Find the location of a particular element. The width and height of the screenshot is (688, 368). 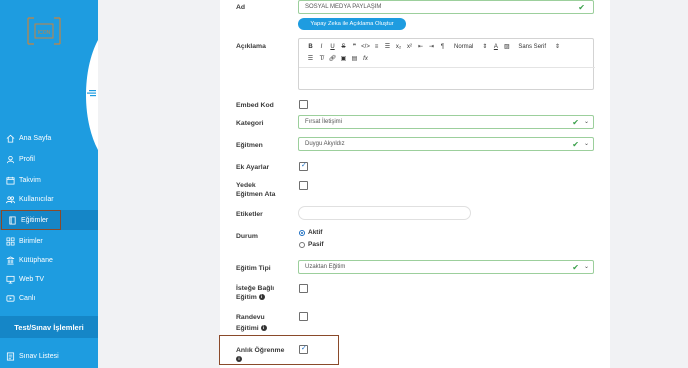

yedek-egitmen-checkbox is located at coordinates (303, 185).